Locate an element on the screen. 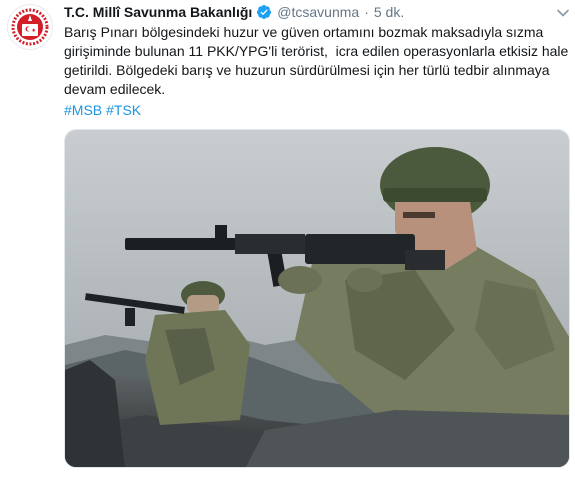 The width and height of the screenshot is (575, 478). timestamp: 5 dk. is located at coordinates (389, 12).